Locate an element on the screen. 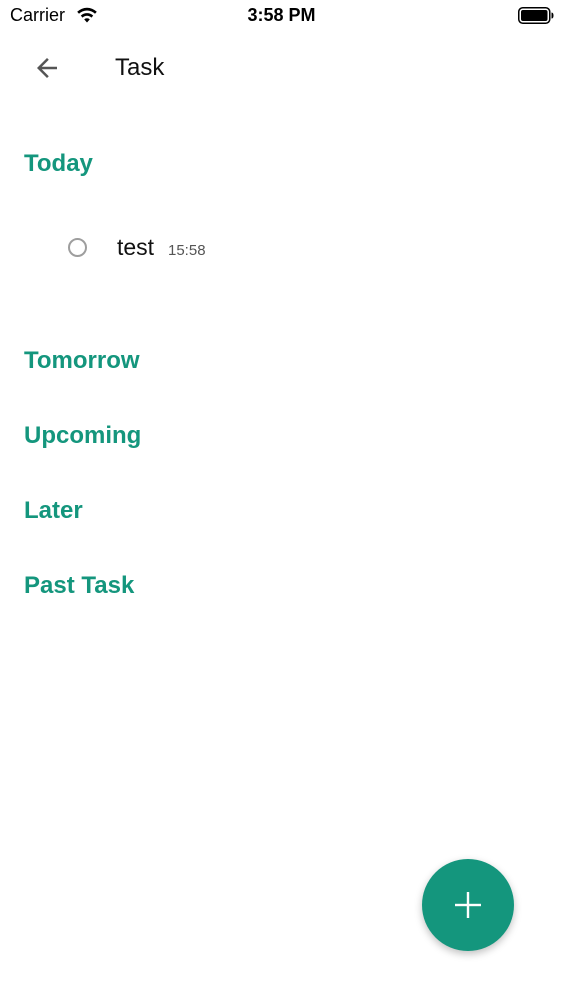 The height and width of the screenshot is (1000, 563). section-header-upcoming: Upcoming is located at coordinates (82, 436).